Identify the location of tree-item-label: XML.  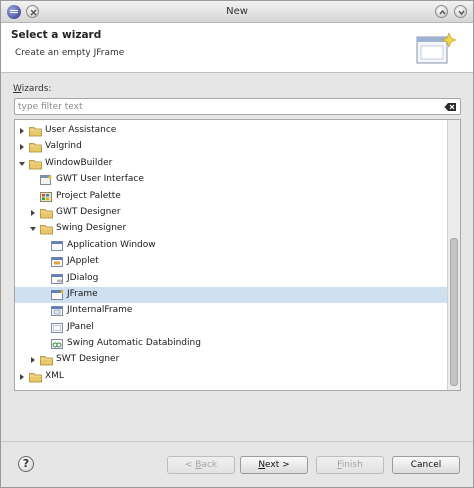
(54, 375).